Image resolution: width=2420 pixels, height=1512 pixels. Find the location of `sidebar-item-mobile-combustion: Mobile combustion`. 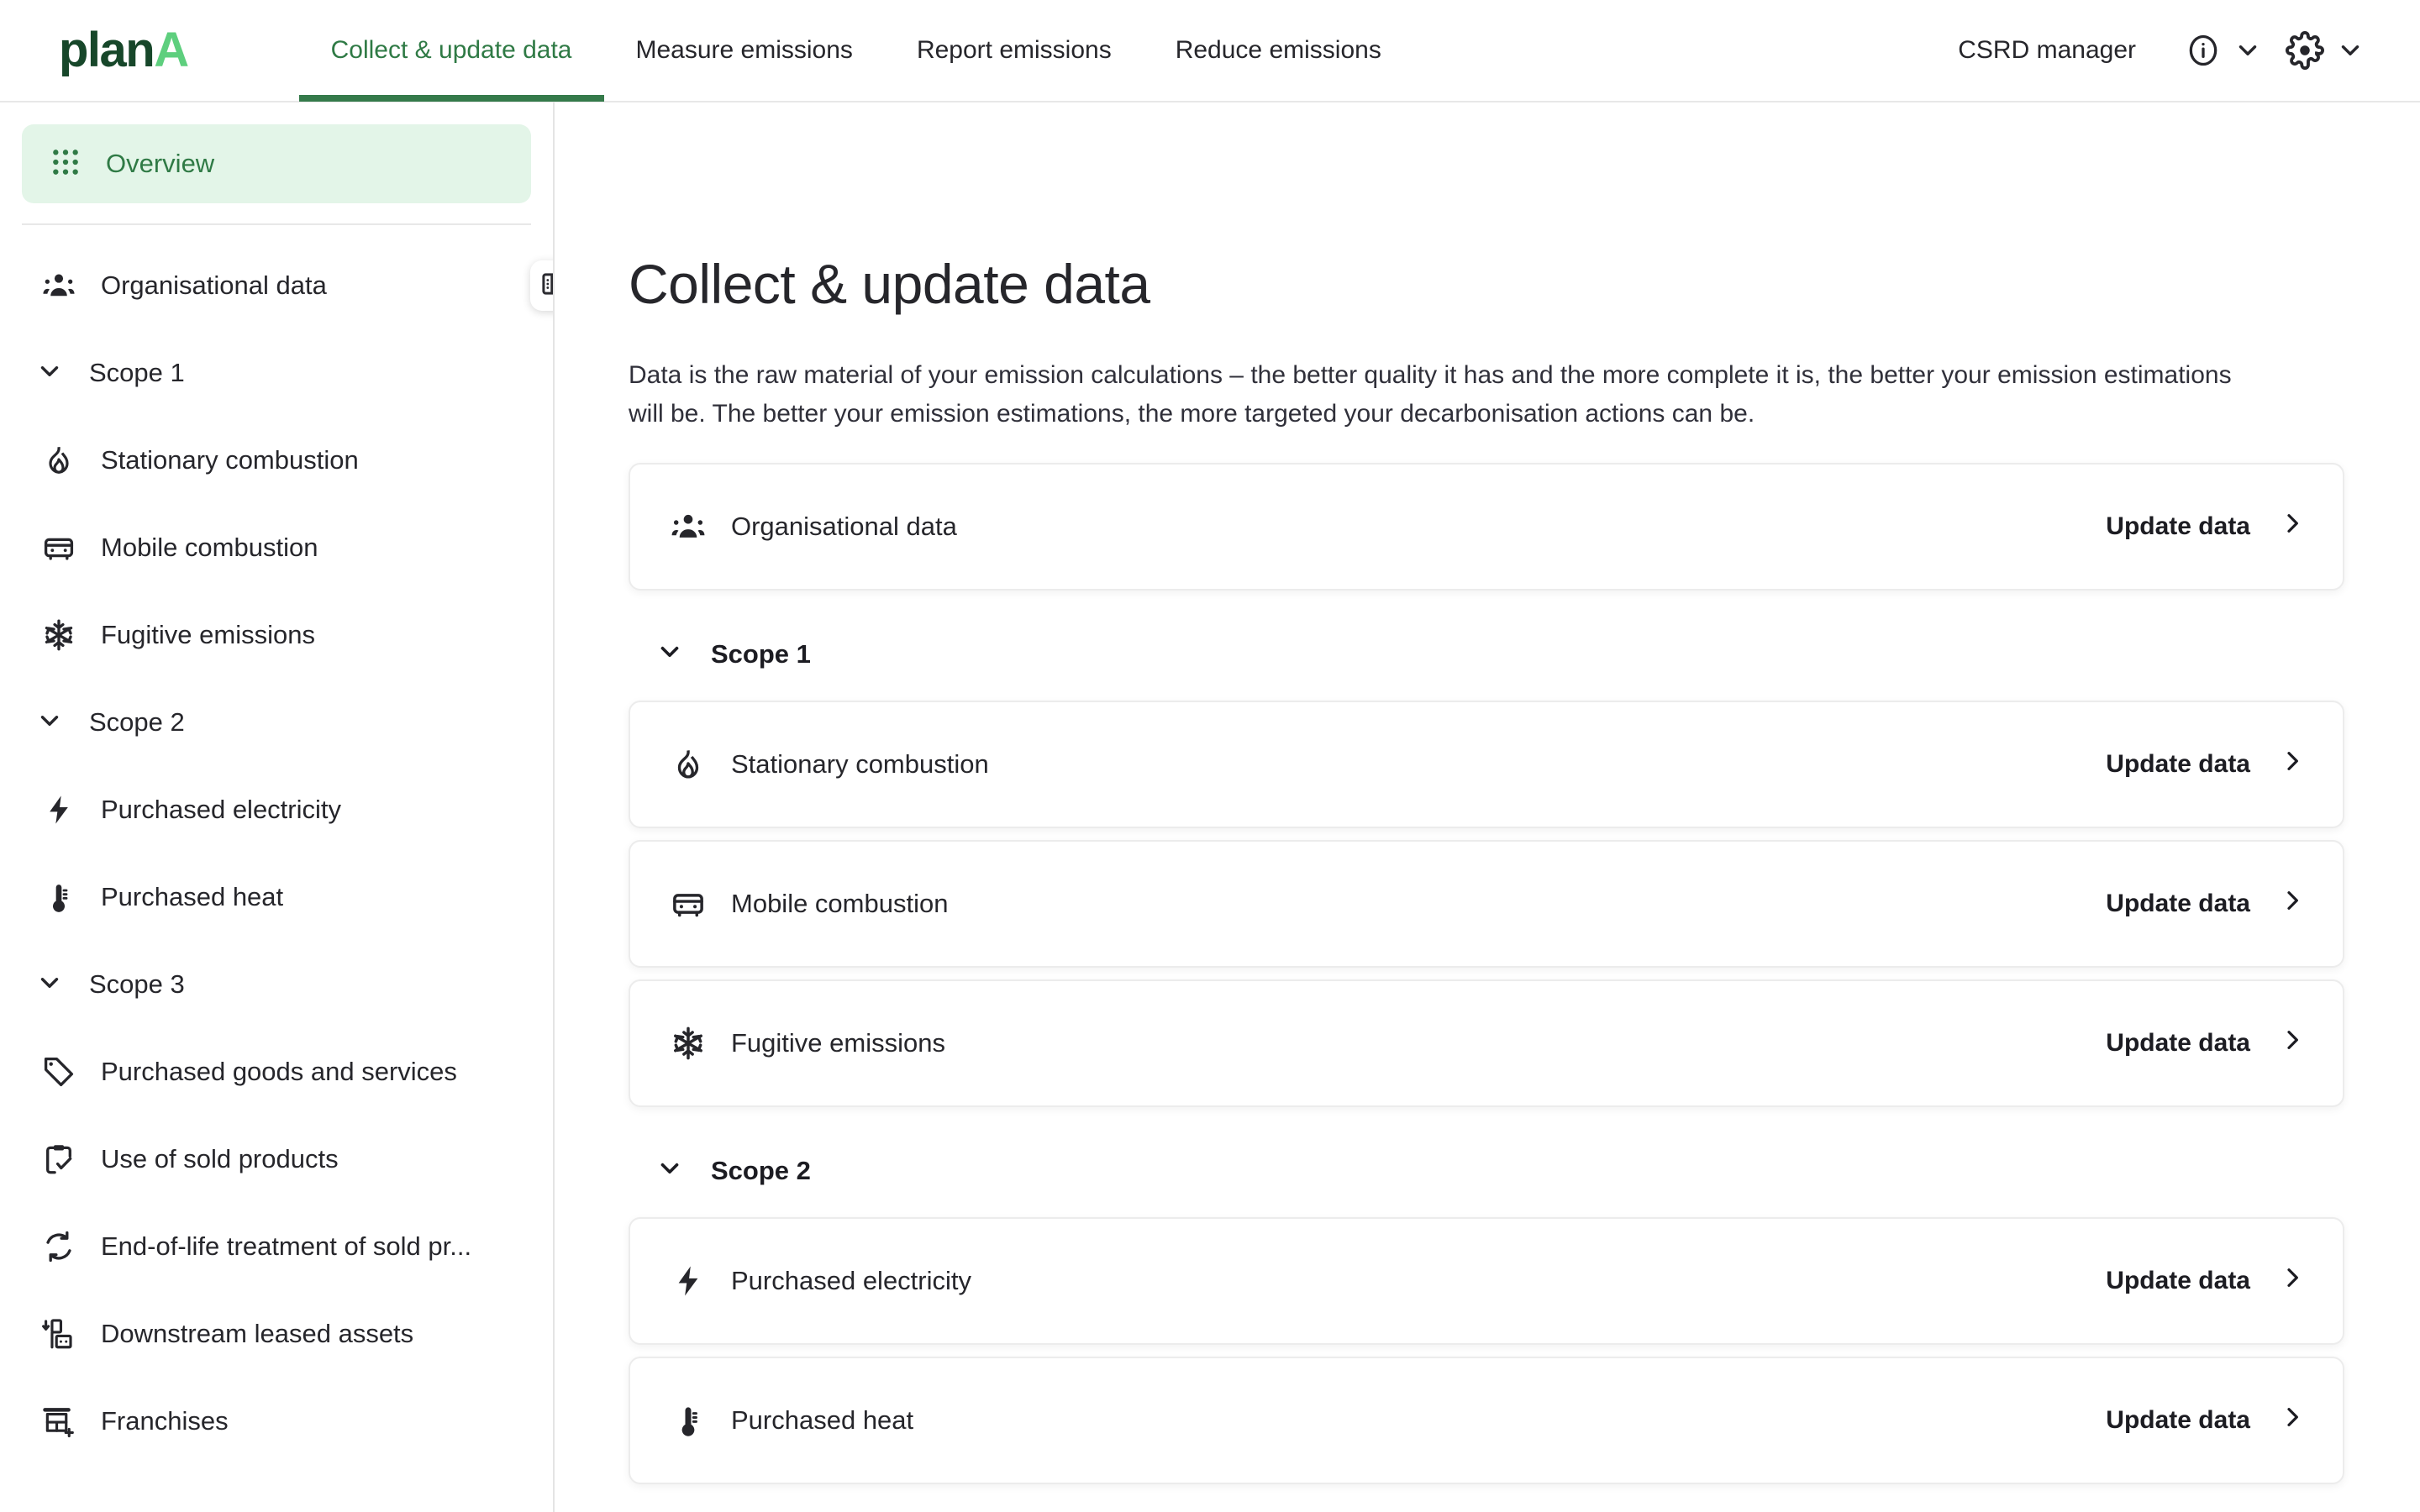

sidebar-item-mobile-combustion: Mobile combustion is located at coordinates (276, 547).